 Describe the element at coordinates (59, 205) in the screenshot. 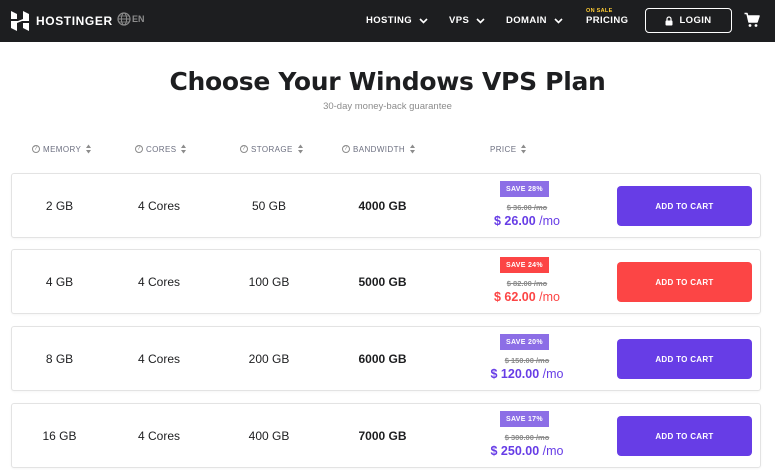

I see `plan-memory: 2 GB` at that location.